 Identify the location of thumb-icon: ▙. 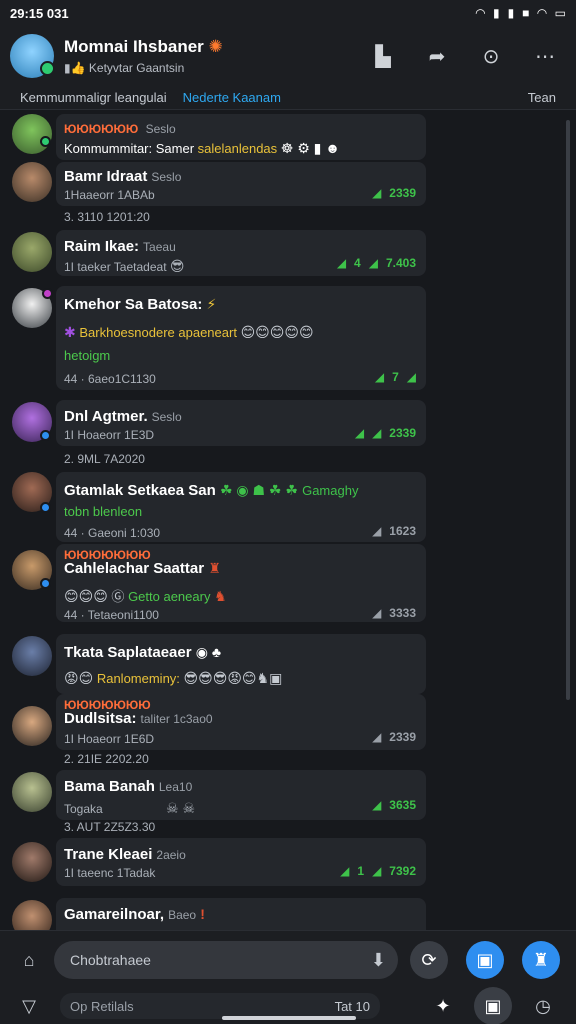
(383, 56).